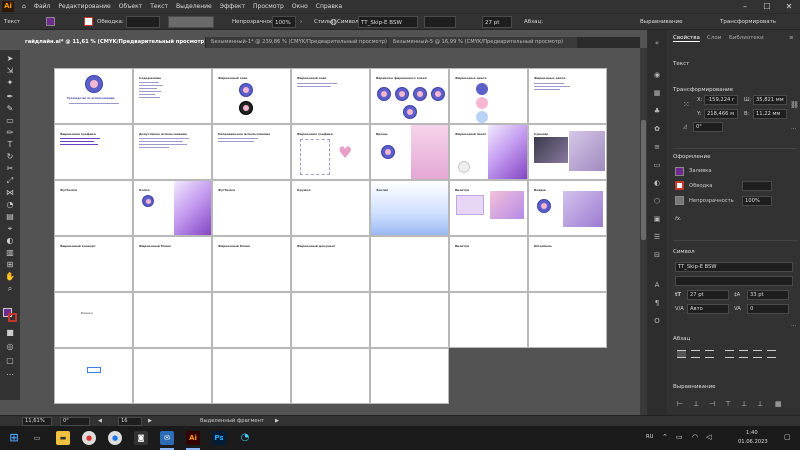 The image size is (800, 450). What do you see at coordinates (93, 376) in the screenshot?
I see `artboard-selected` at bounding box center [93, 376].